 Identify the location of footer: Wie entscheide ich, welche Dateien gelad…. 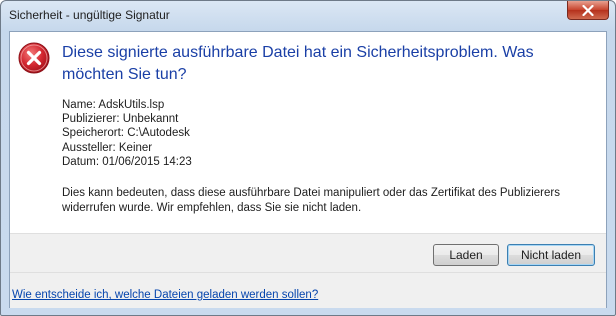
(308, 290).